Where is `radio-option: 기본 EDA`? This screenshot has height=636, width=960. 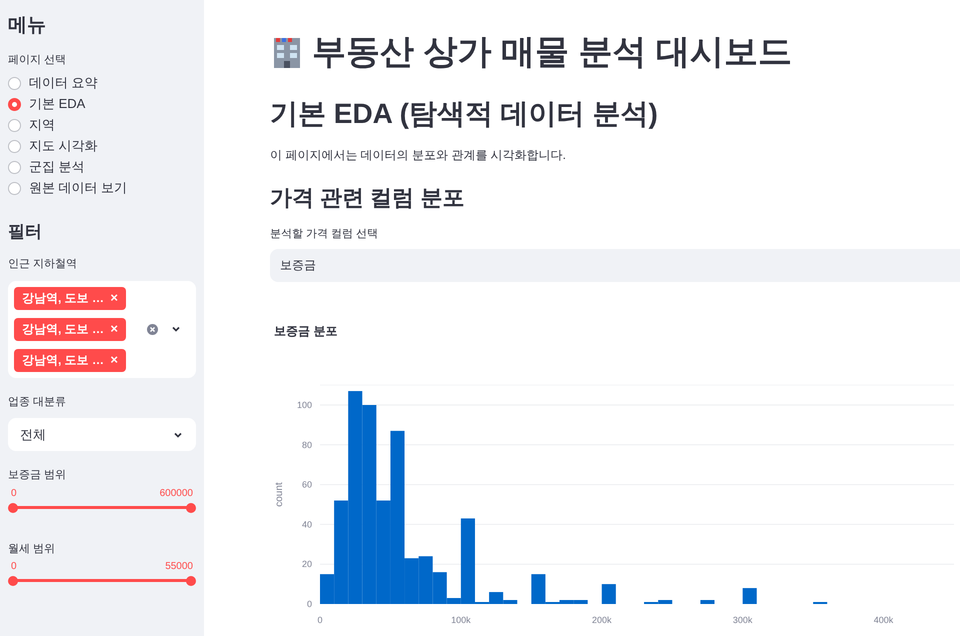
radio-option: 기본 EDA is located at coordinates (102, 104).